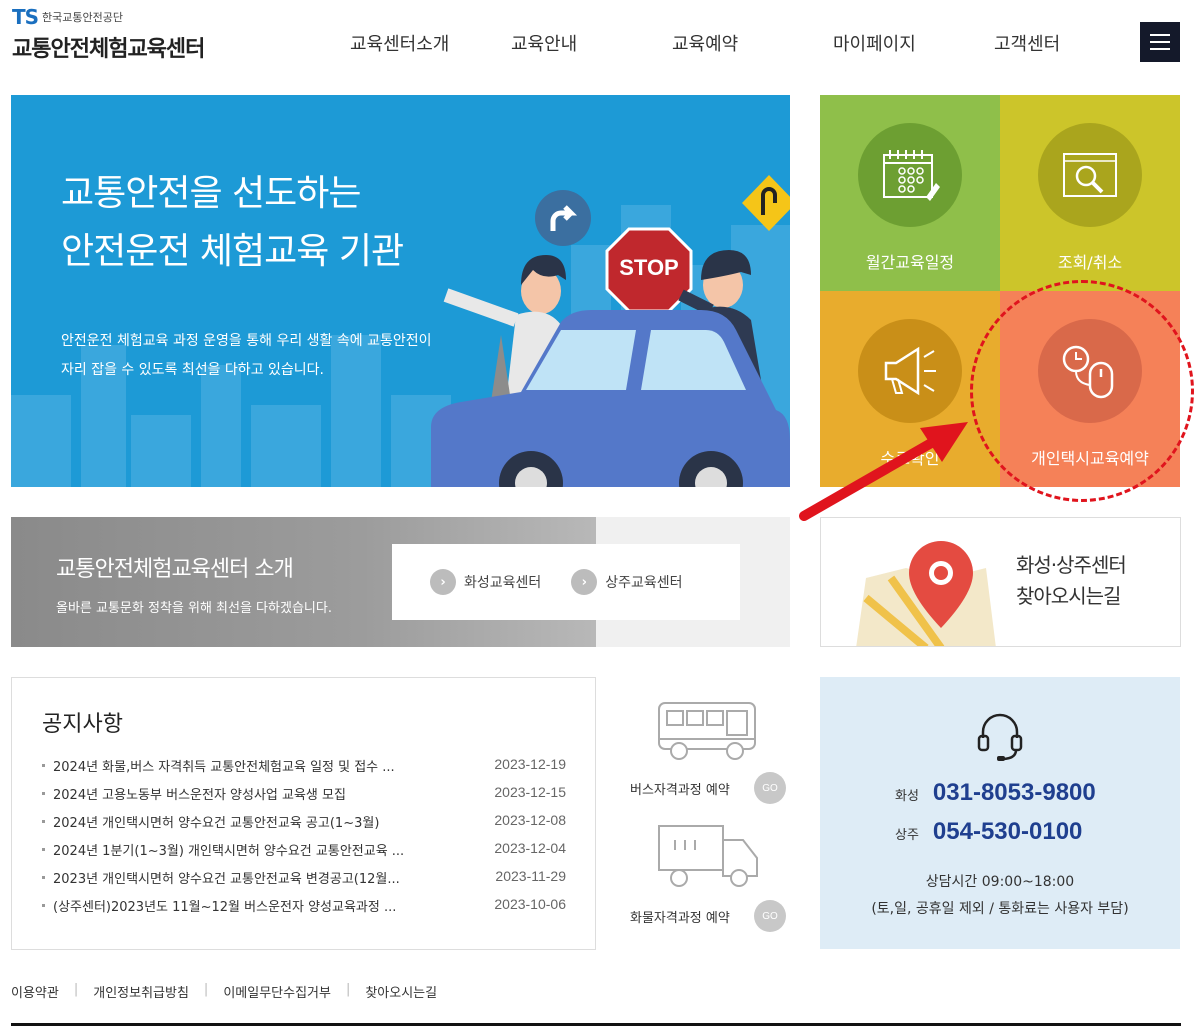  What do you see at coordinates (708, 856) in the screenshot?
I see `truck-icon` at bounding box center [708, 856].